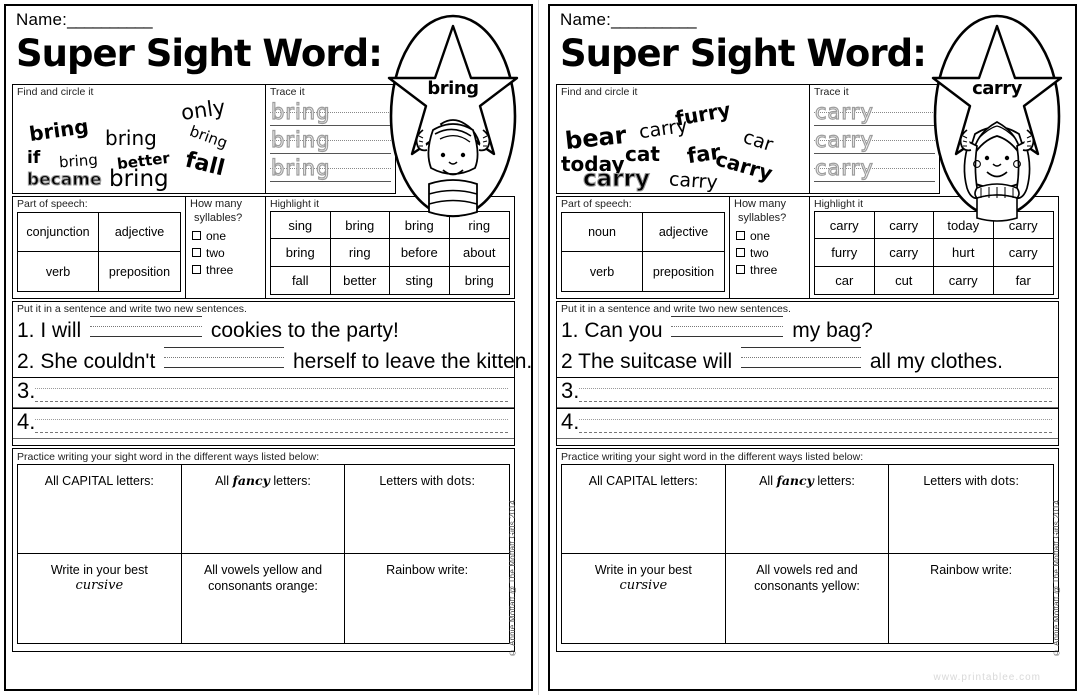 This screenshot has height=695, width=1080. Describe the element at coordinates (61, 330) in the screenshot. I see `sentence-text-before: I will` at that location.